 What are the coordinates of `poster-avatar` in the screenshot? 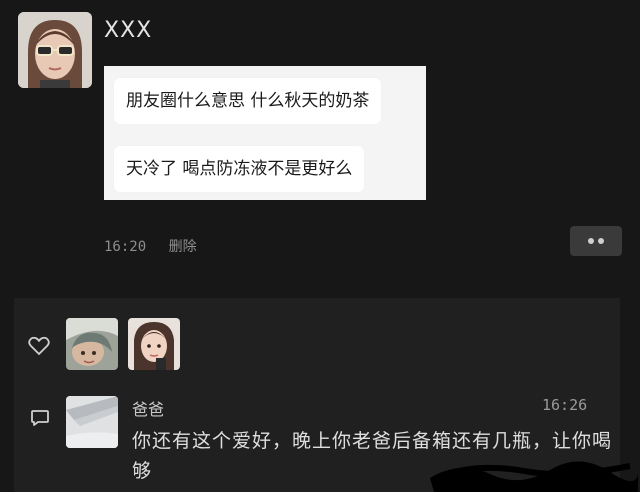 It's located at (55, 50).